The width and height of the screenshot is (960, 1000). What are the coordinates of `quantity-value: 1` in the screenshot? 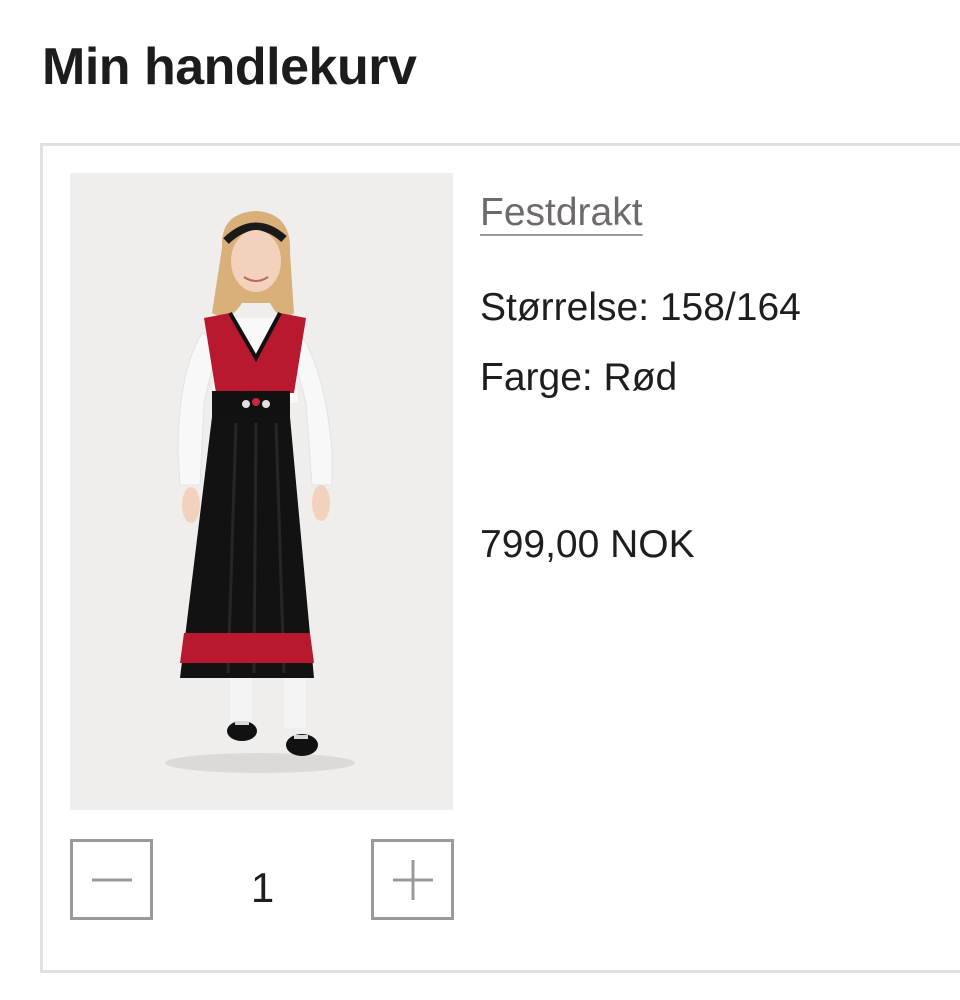 It's located at (262, 887).